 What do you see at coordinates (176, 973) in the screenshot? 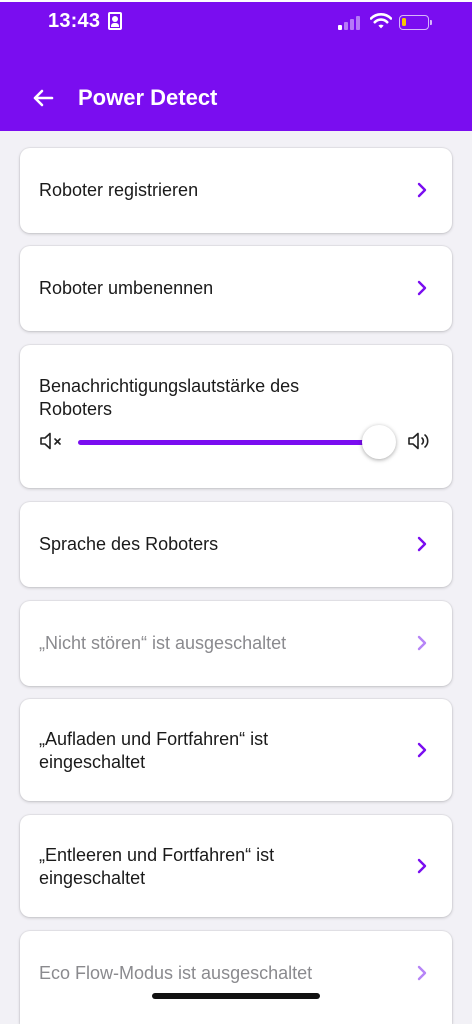
I see `list-item-label: Eco Flow-Modus ist ausgeschaltet` at bounding box center [176, 973].